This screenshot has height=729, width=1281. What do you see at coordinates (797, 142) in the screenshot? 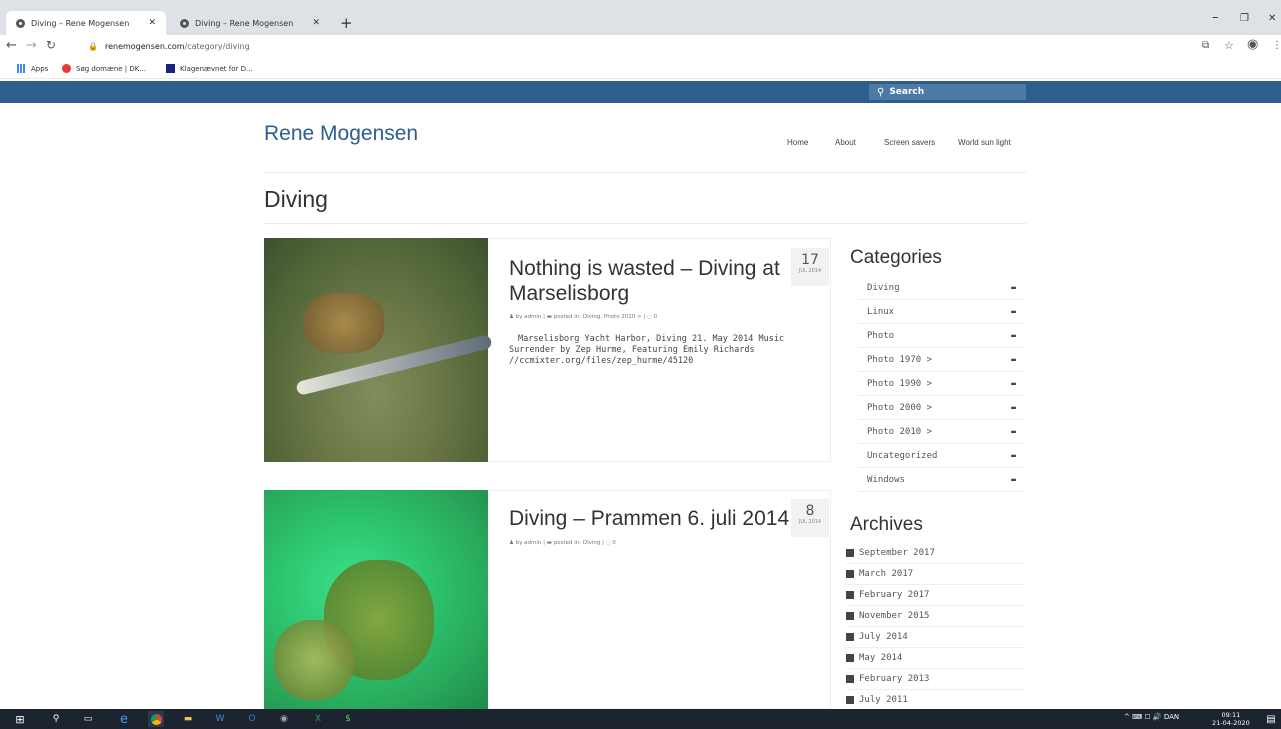
I see `menu-home: Home` at bounding box center [797, 142].